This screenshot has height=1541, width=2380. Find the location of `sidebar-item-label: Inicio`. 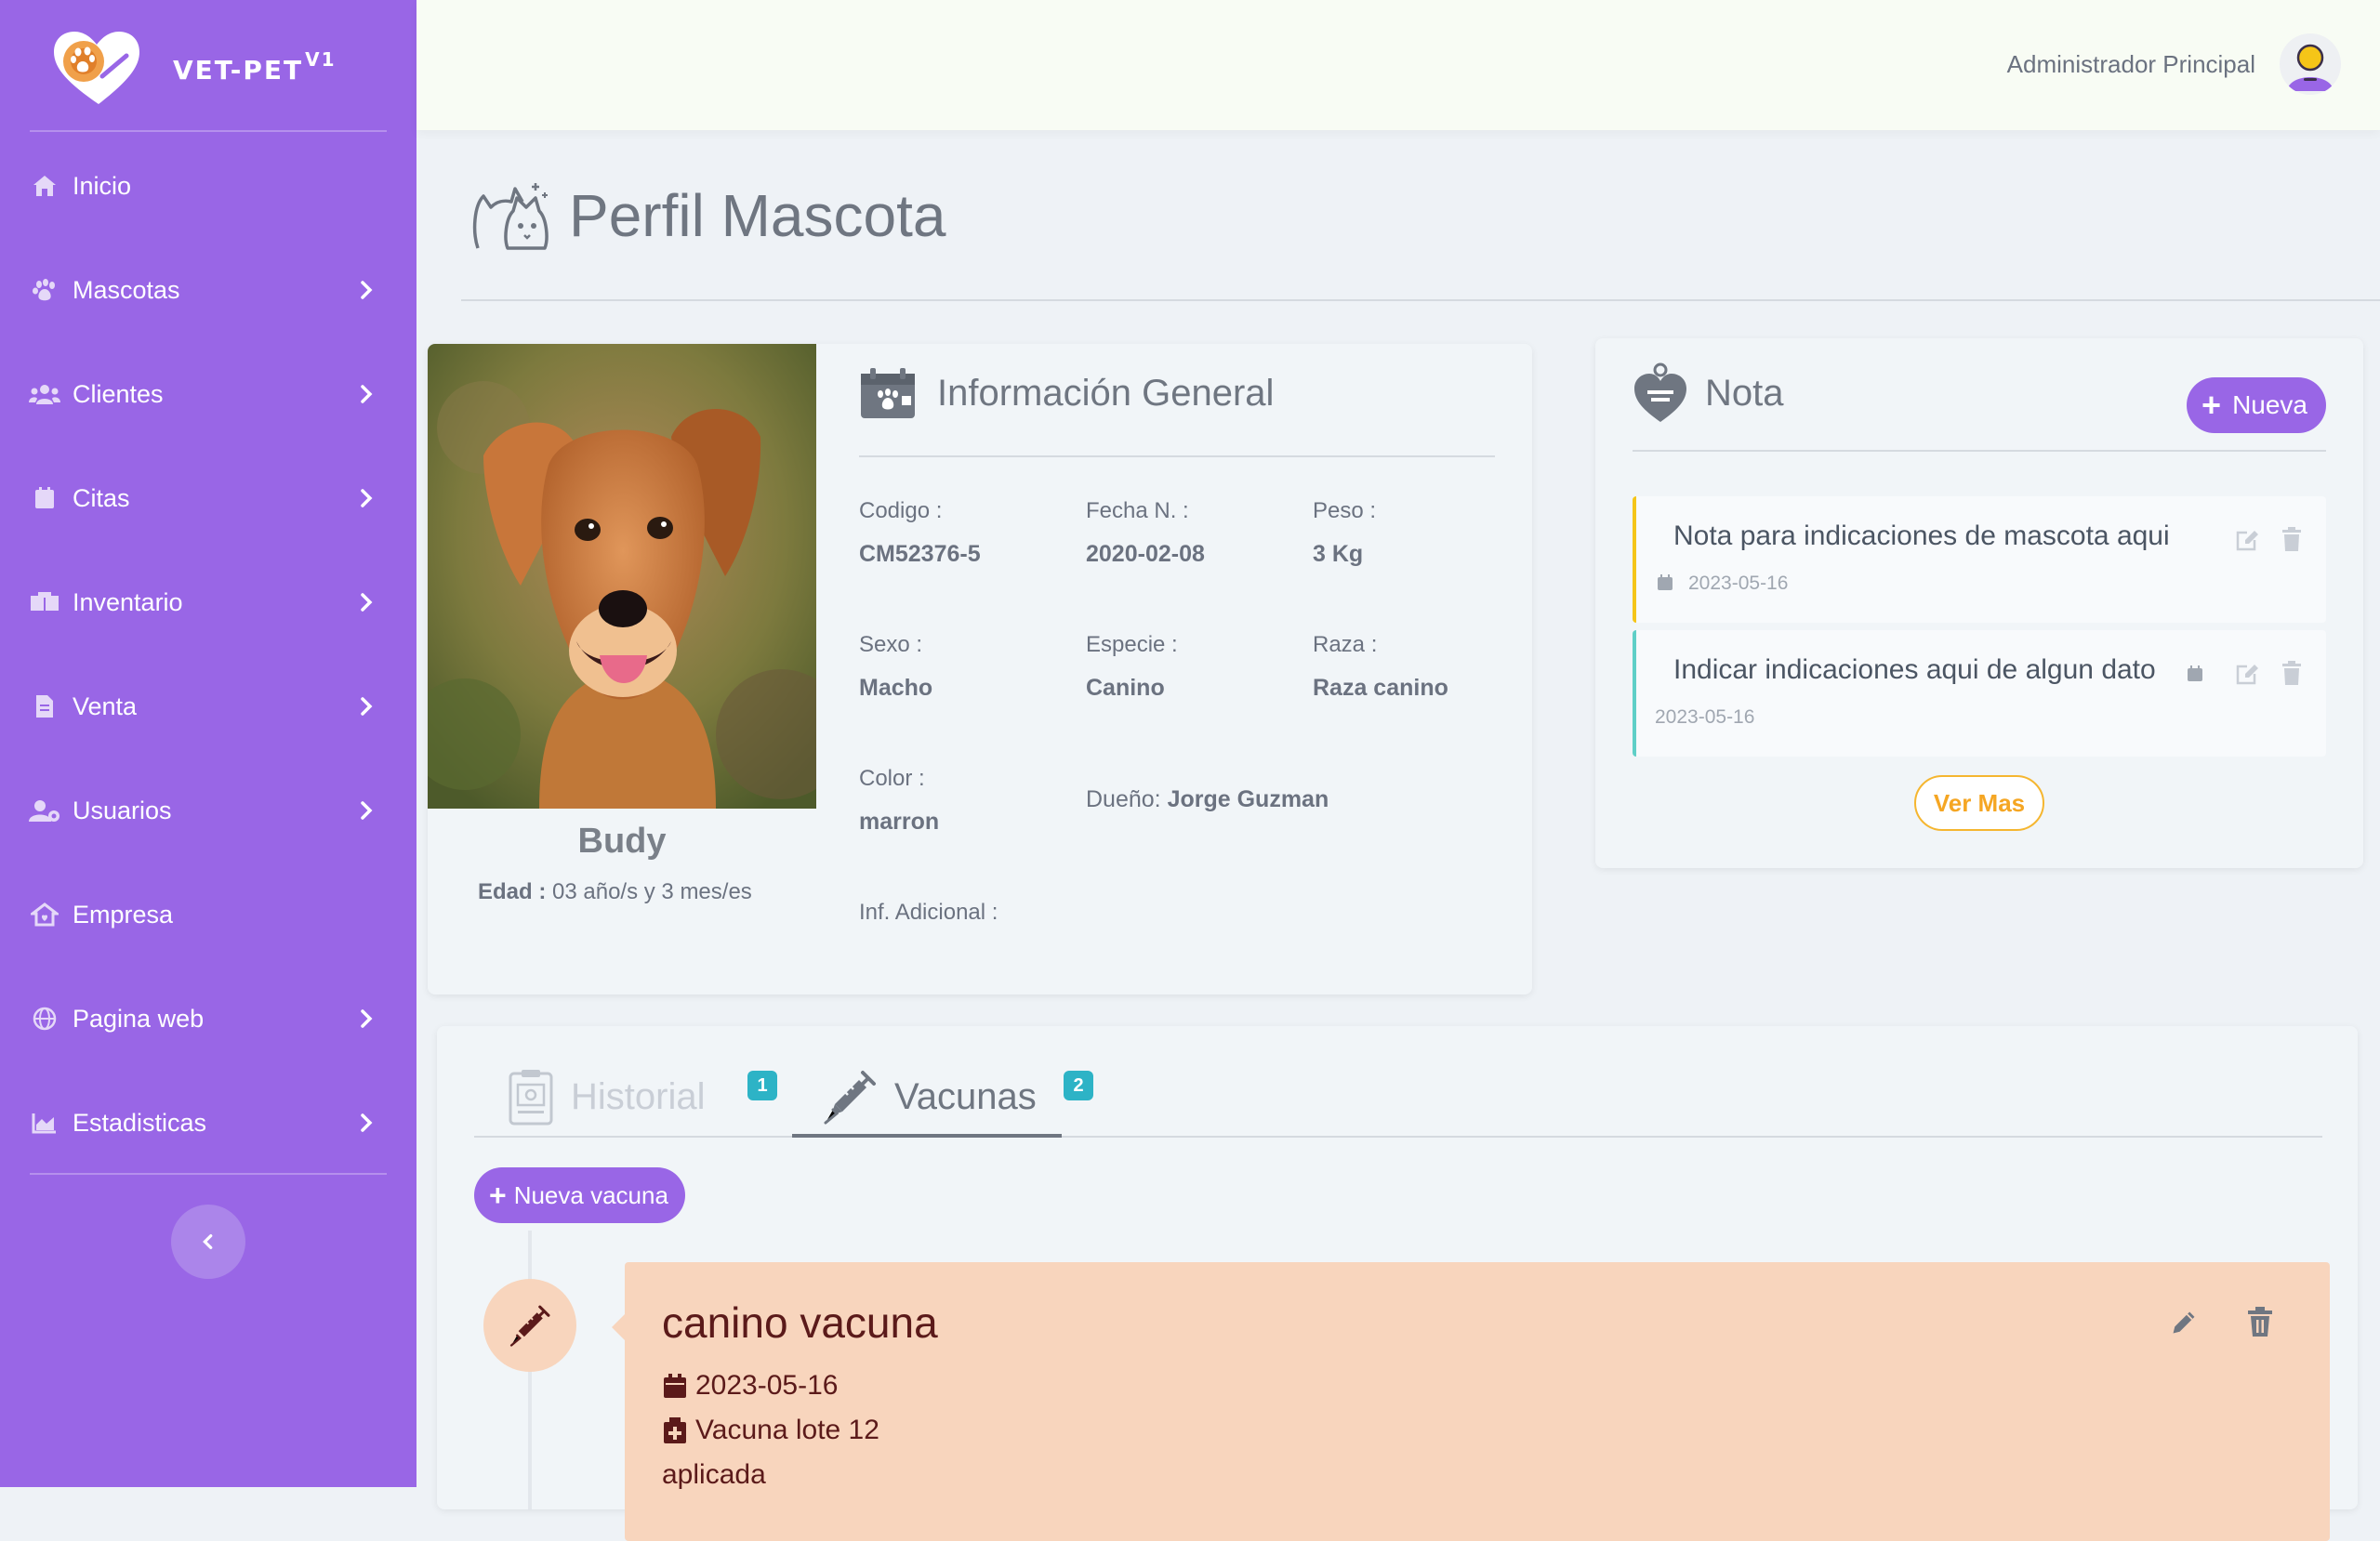

sidebar-item-label: Inicio is located at coordinates (102, 185).